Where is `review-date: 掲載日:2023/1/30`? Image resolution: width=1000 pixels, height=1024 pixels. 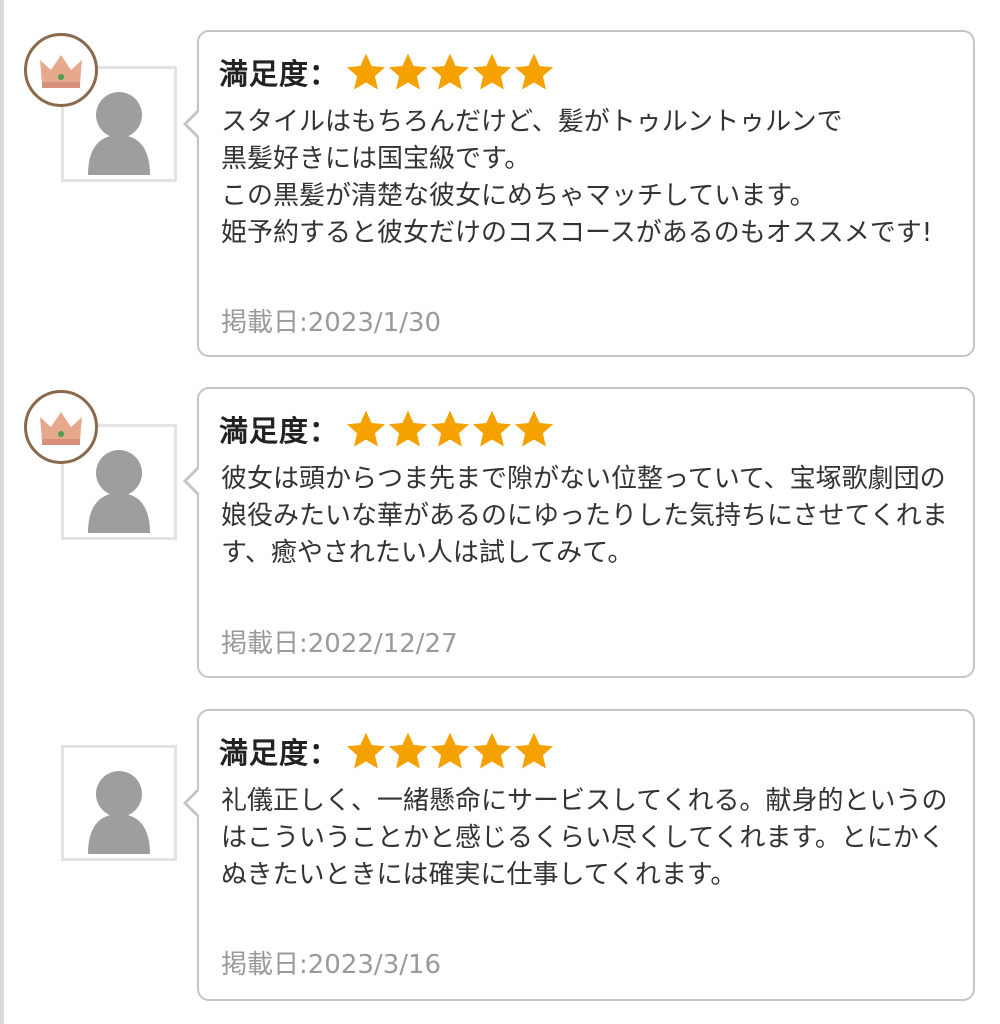
review-date: 掲載日:2023/1/30 is located at coordinates (331, 323).